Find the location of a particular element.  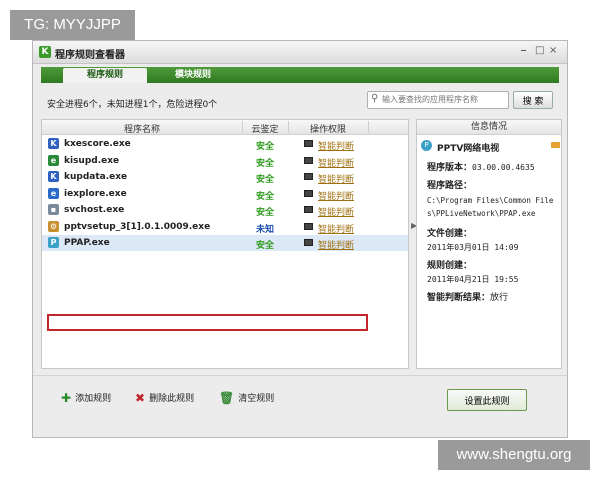

title-bar: K 程序规则查看器 ⎯ □ × is located at coordinates (300, 52).